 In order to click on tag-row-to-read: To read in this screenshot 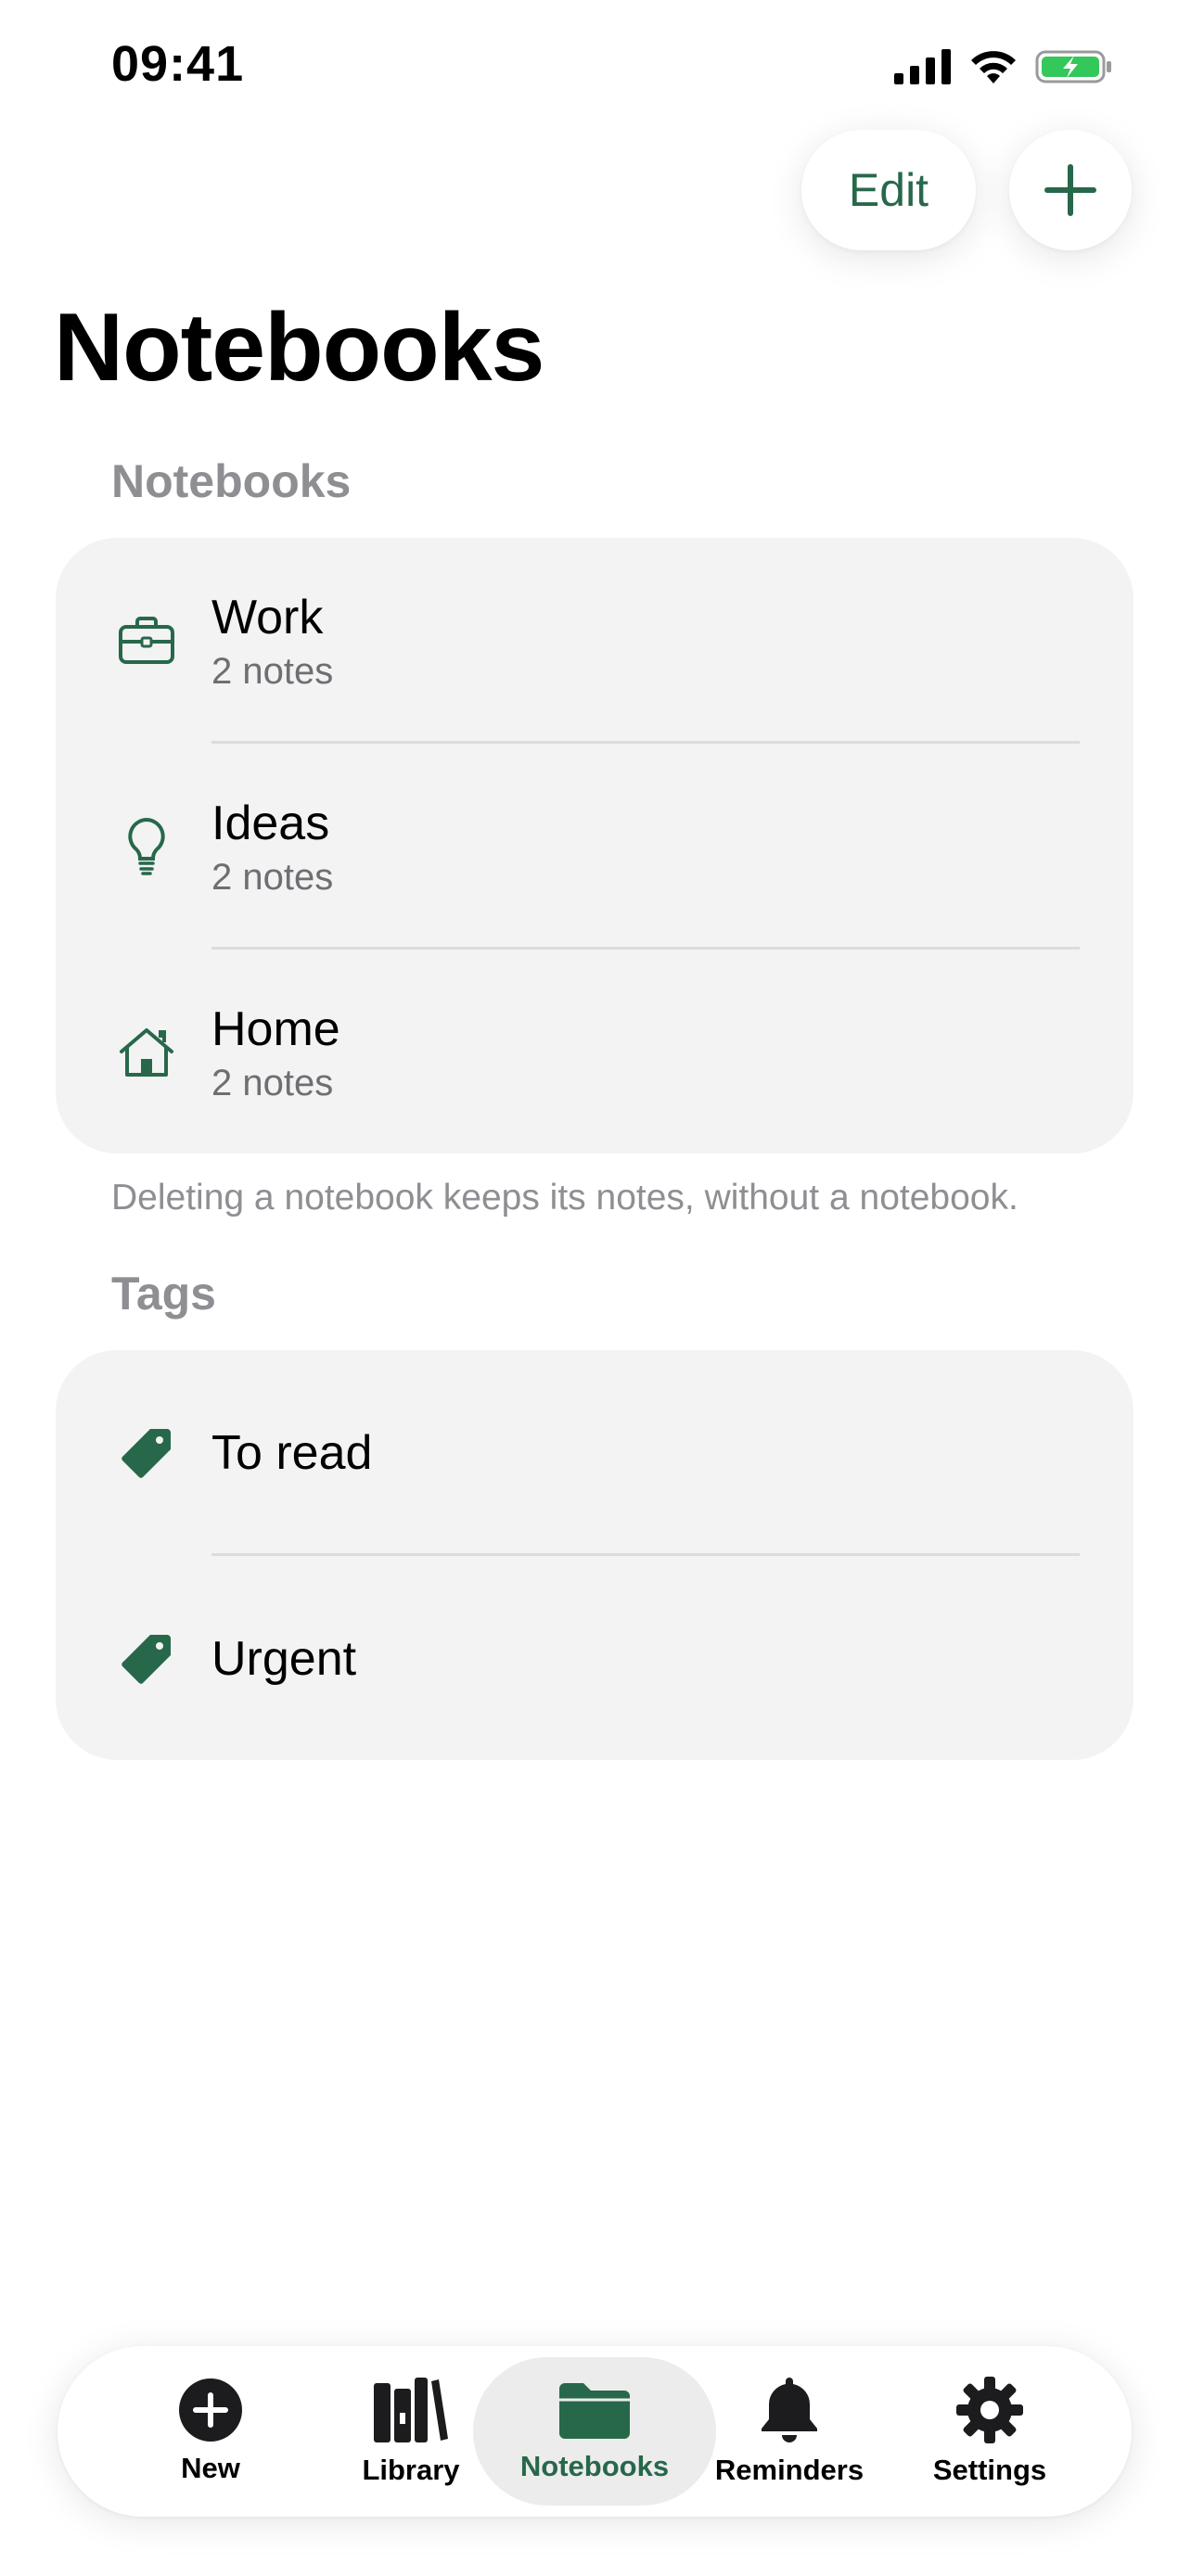, I will do `click(594, 1453)`.